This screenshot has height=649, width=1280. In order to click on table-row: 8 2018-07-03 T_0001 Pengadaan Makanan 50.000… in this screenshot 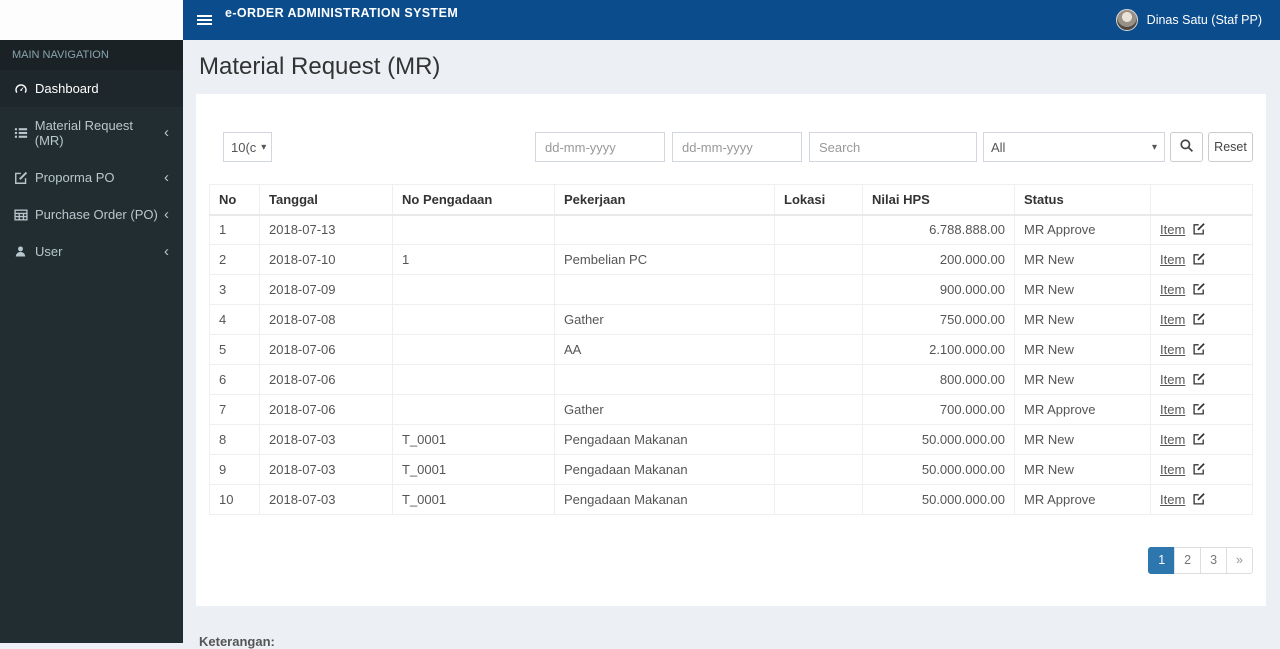, I will do `click(731, 439)`.